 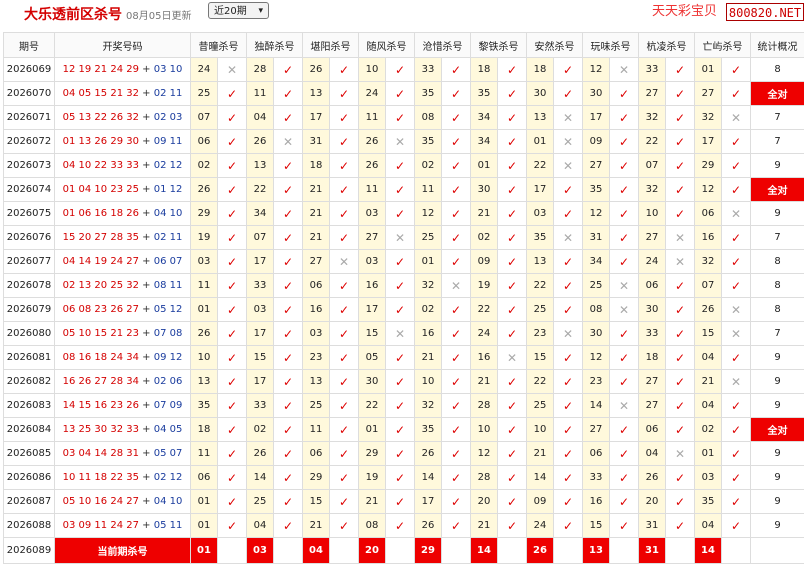 What do you see at coordinates (122, 429) in the screenshot?
I see `draw-numbers-cell: 13 25 30 32 33 + 04 05` at bounding box center [122, 429].